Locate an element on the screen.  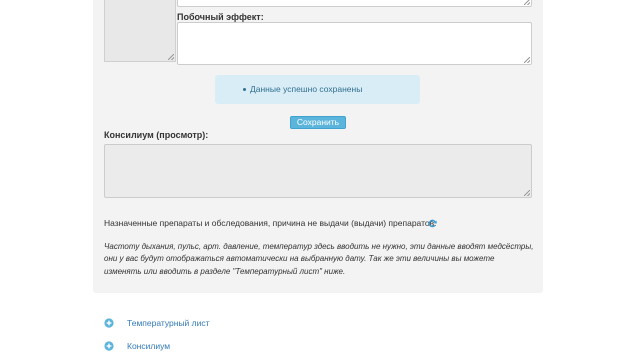
bullet is located at coordinates (244, 89).